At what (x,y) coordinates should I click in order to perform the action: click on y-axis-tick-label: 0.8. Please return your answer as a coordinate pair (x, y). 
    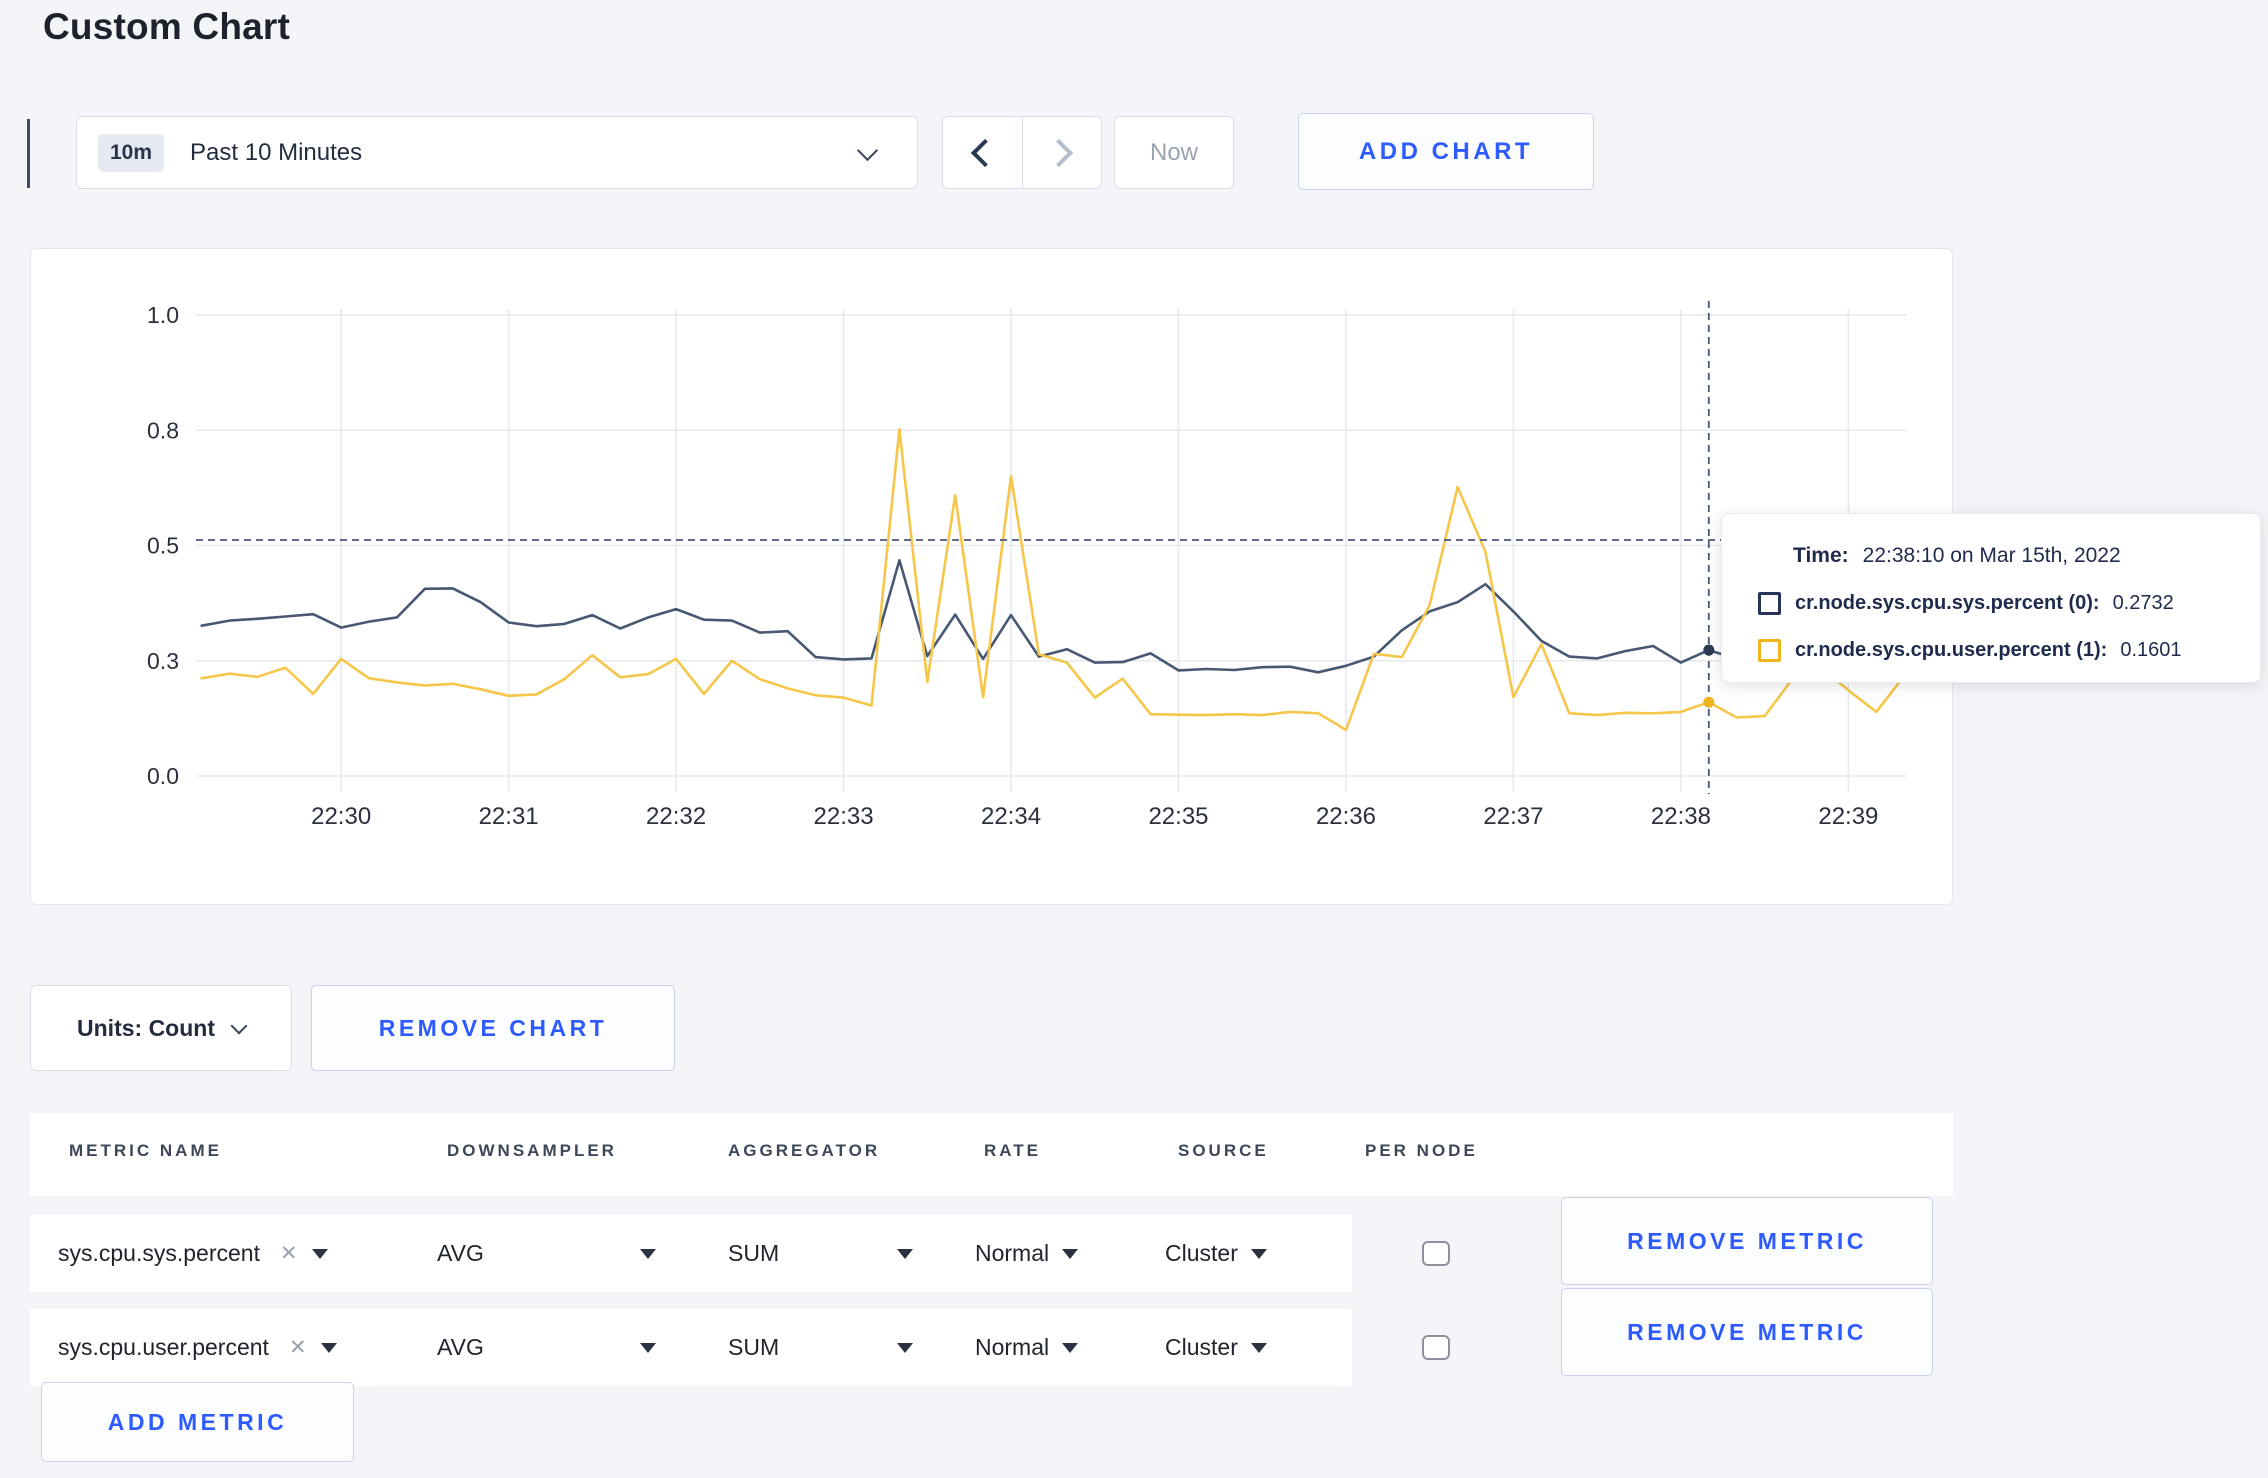
    Looking at the image, I should click on (163, 430).